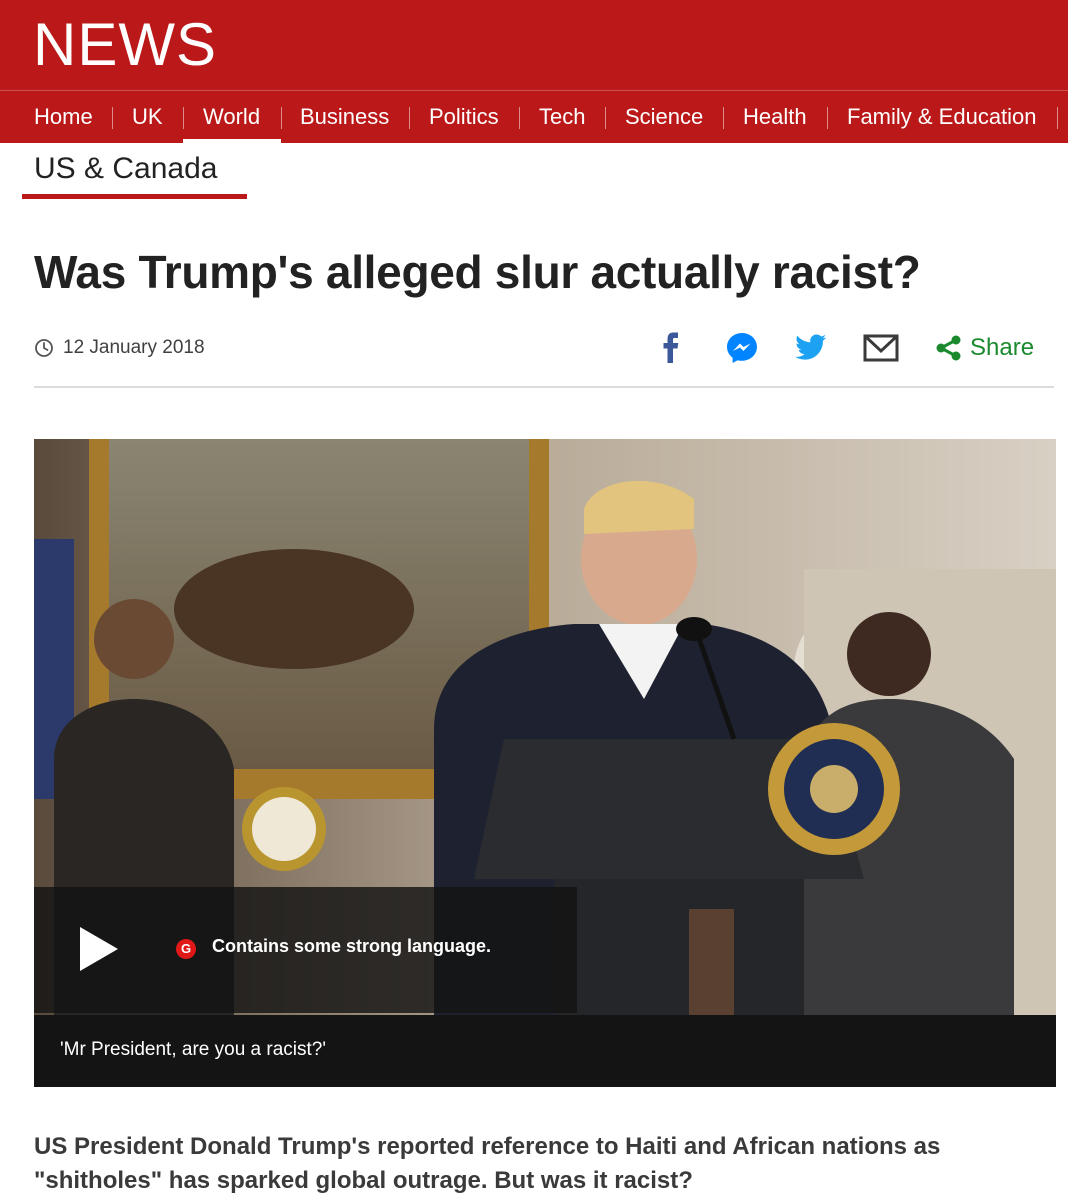 The width and height of the screenshot is (1068, 1200). What do you see at coordinates (63, 117) in the screenshot?
I see `nav-item-home: Home` at bounding box center [63, 117].